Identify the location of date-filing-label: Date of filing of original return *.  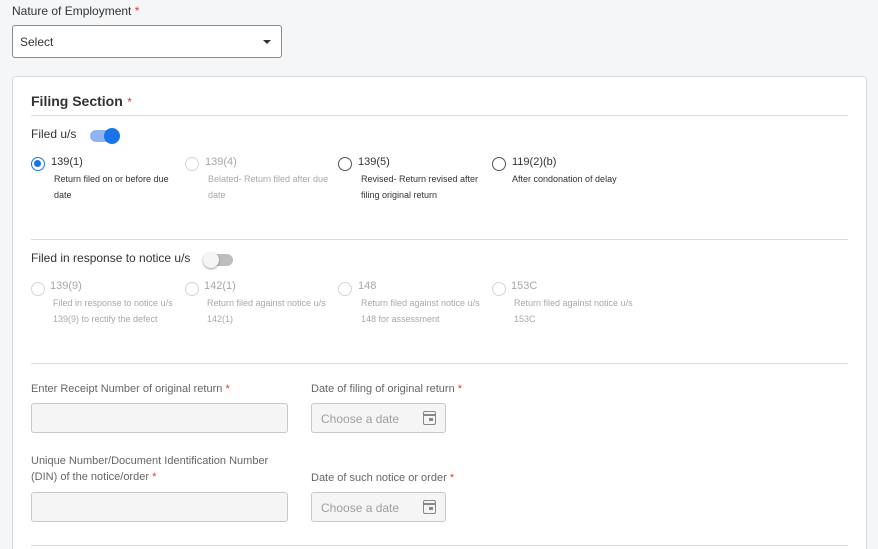
(386, 389).